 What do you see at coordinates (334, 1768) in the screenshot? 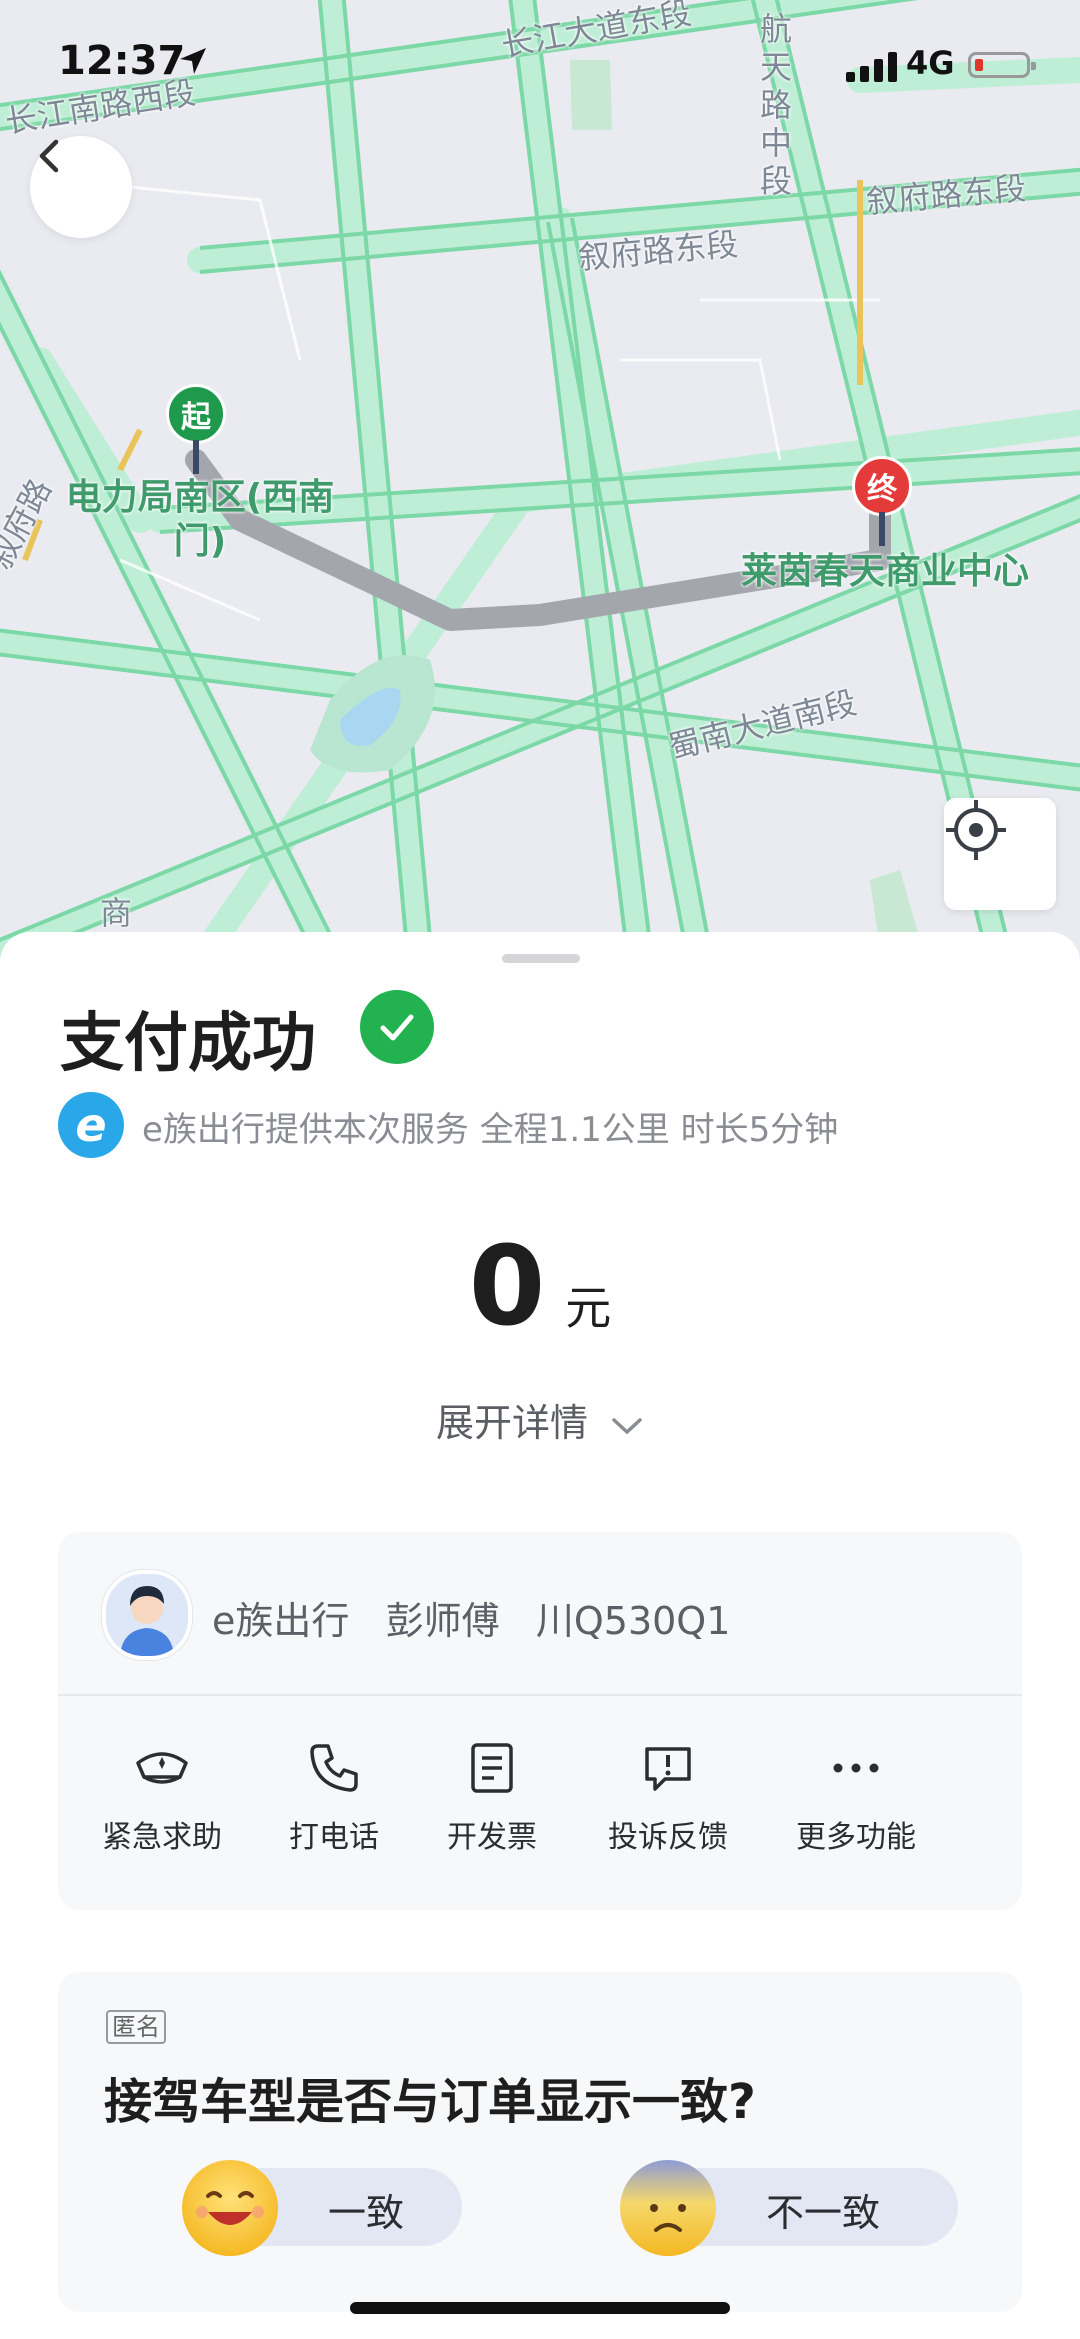
I see `phone-icon` at bounding box center [334, 1768].